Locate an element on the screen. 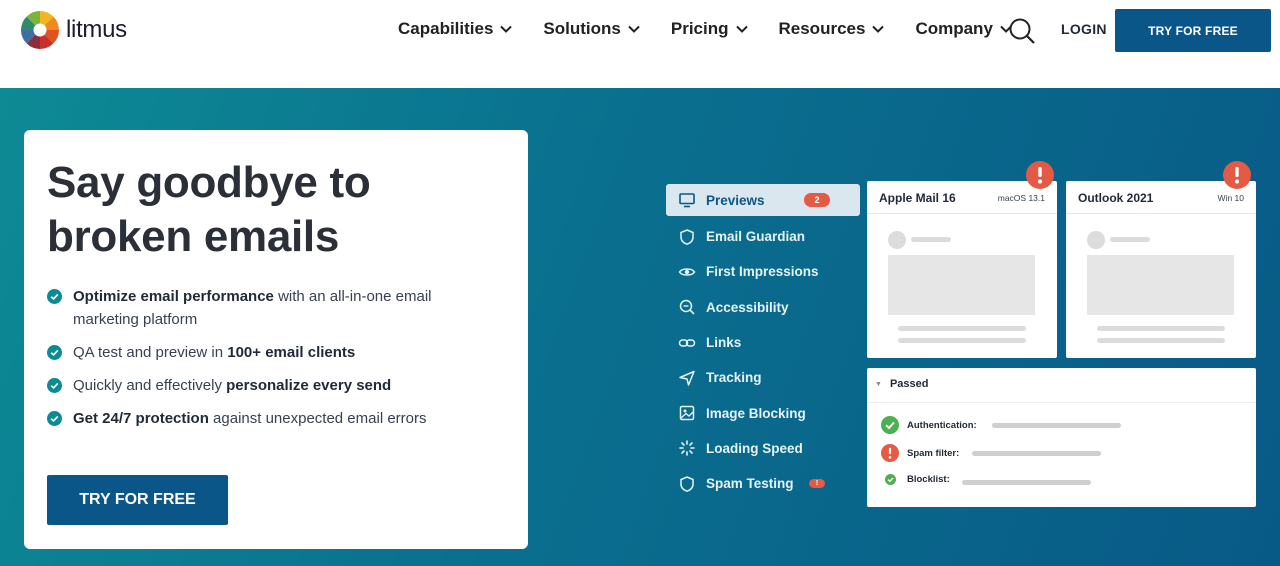 The width and height of the screenshot is (1280, 566). result-label: Authentication: is located at coordinates (942, 425).